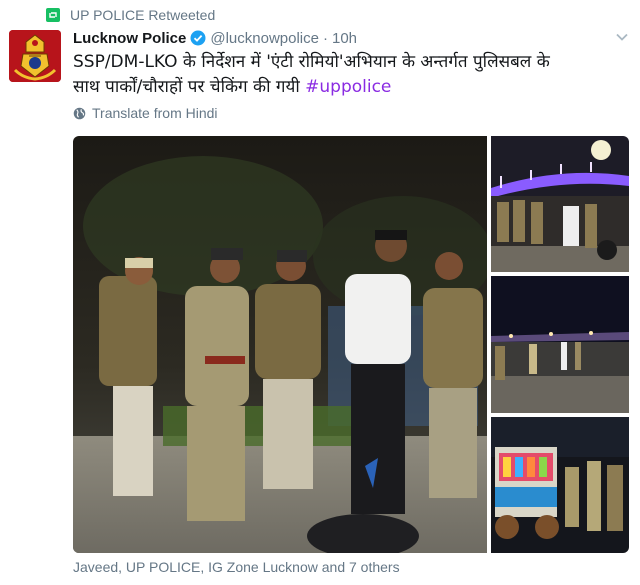 The height and width of the screenshot is (585, 640). What do you see at coordinates (344, 38) in the screenshot?
I see `tweet-timestamp: 10h` at bounding box center [344, 38].